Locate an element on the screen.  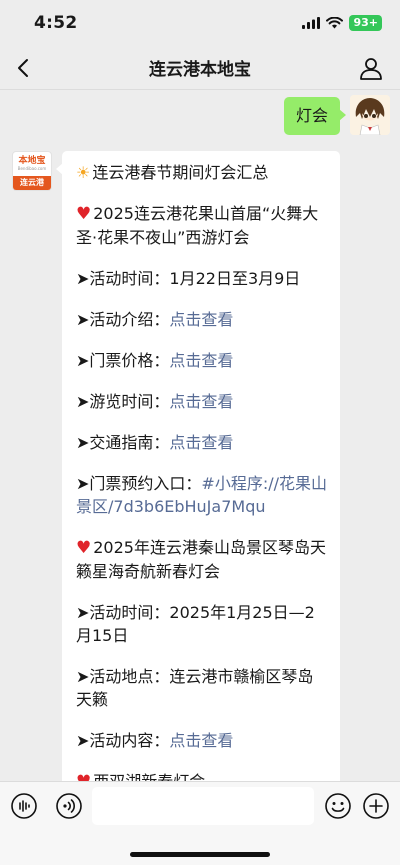
outgoing-message: 灯会 is located at coordinates (336, 115).